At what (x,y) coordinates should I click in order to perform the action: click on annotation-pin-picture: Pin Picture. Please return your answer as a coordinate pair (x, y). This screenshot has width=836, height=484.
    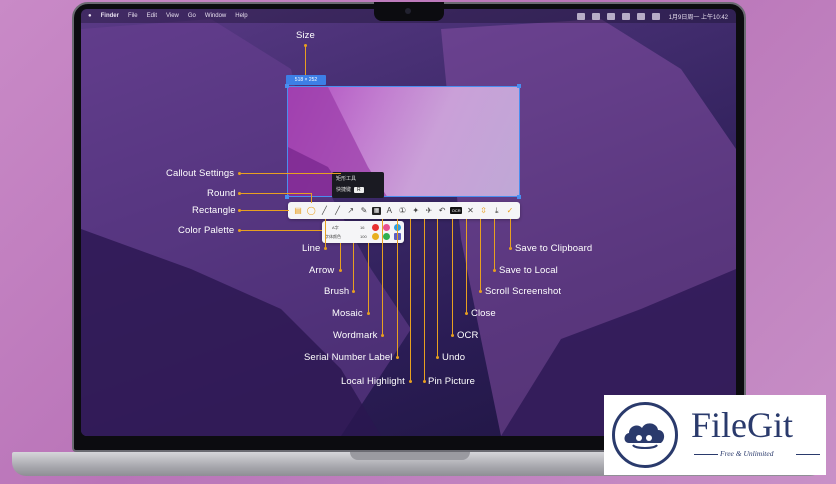
    Looking at the image, I should click on (452, 381).